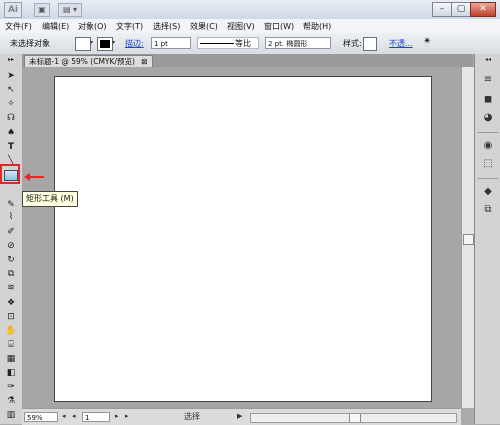 The width and height of the screenshot is (500, 425). Describe the element at coordinates (96, 417) in the screenshot. I see `artboard-number-field: 1` at that location.